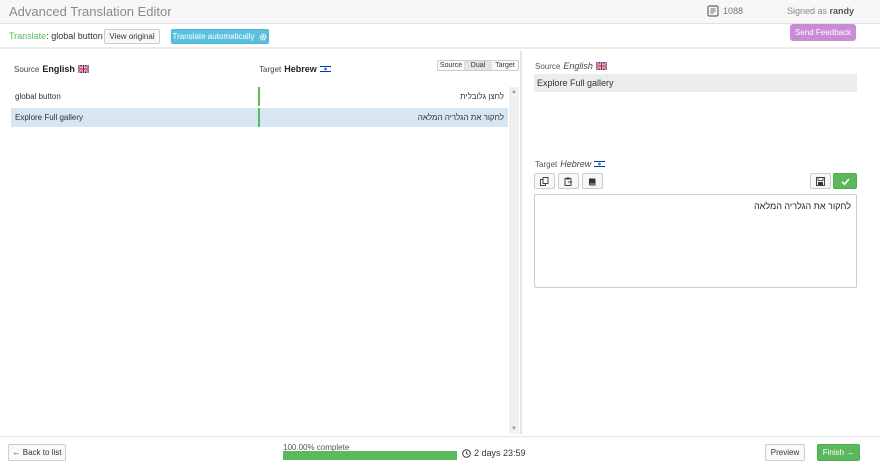 The image size is (880, 466). Describe the element at coordinates (74, 36) in the screenshot. I see `translate-value: : global button` at that location.